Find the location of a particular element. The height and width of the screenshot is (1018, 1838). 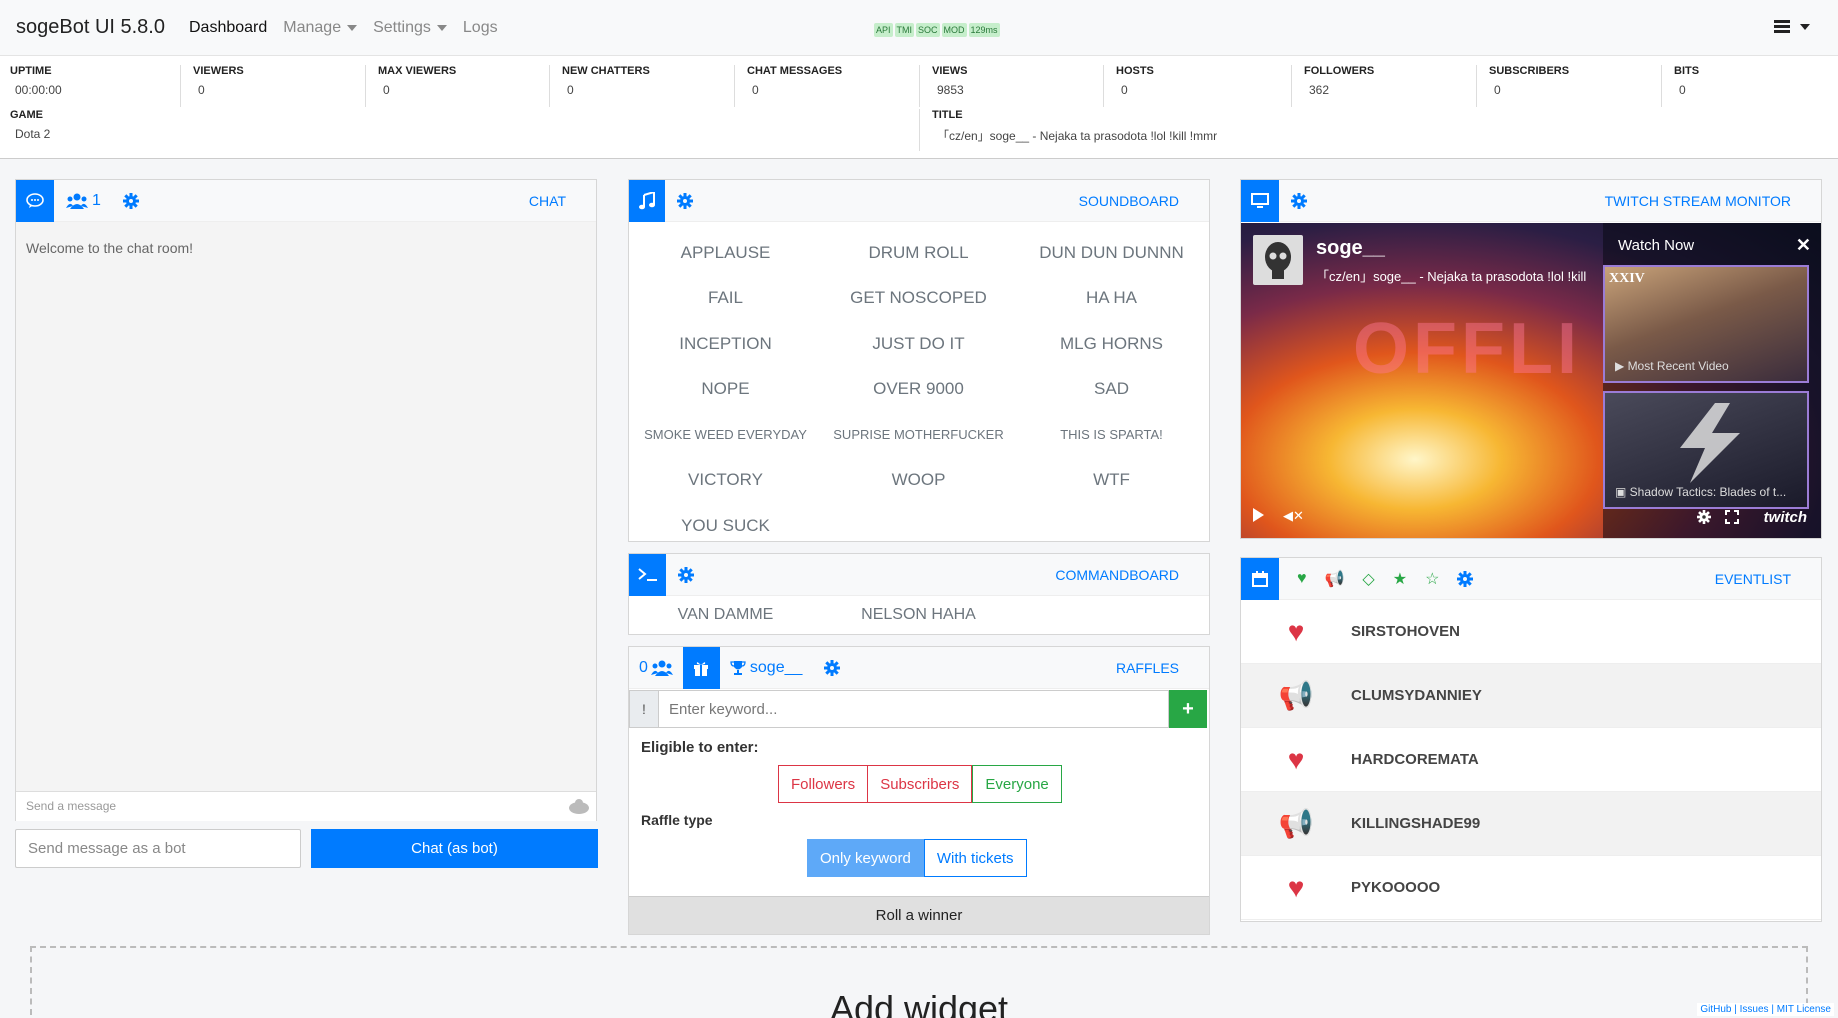

twitch-logo: twitch is located at coordinates (1785, 517).